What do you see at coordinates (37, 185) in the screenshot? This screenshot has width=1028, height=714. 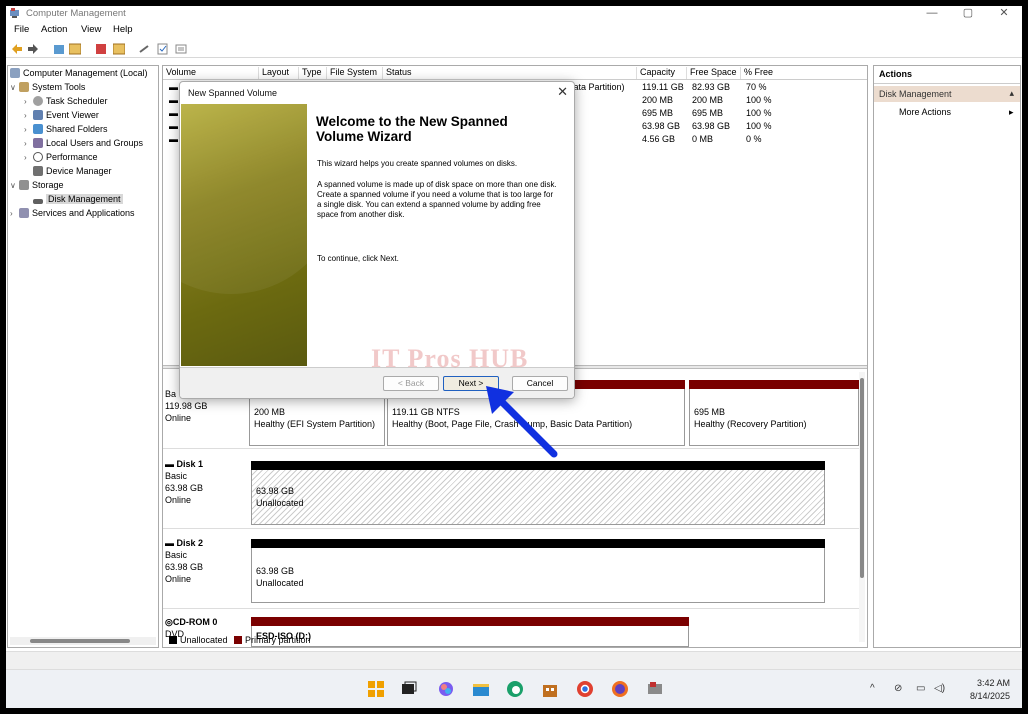 I see `tree-storage: ∨ Storage` at bounding box center [37, 185].